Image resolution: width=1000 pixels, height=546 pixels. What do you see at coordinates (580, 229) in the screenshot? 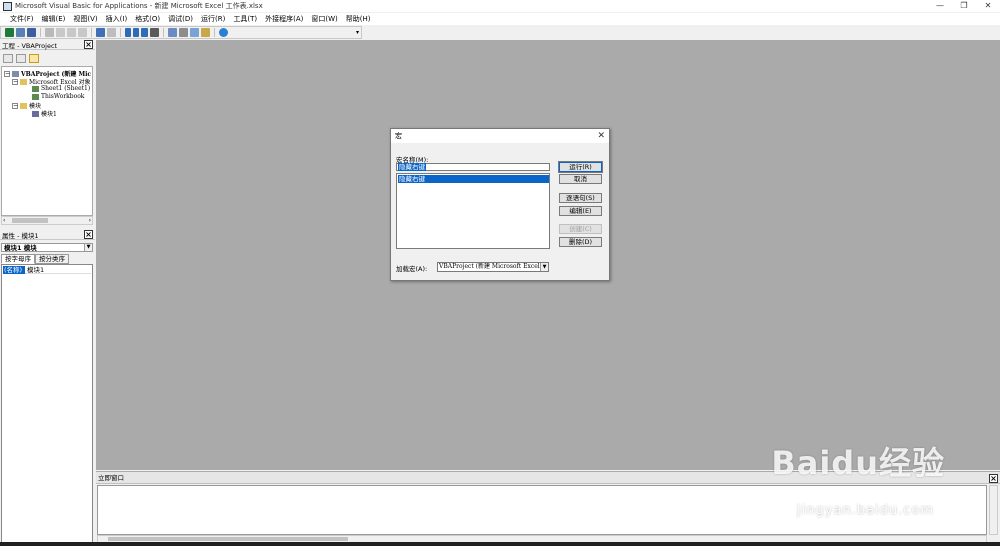
I see `create-button: 创建(C)` at bounding box center [580, 229].